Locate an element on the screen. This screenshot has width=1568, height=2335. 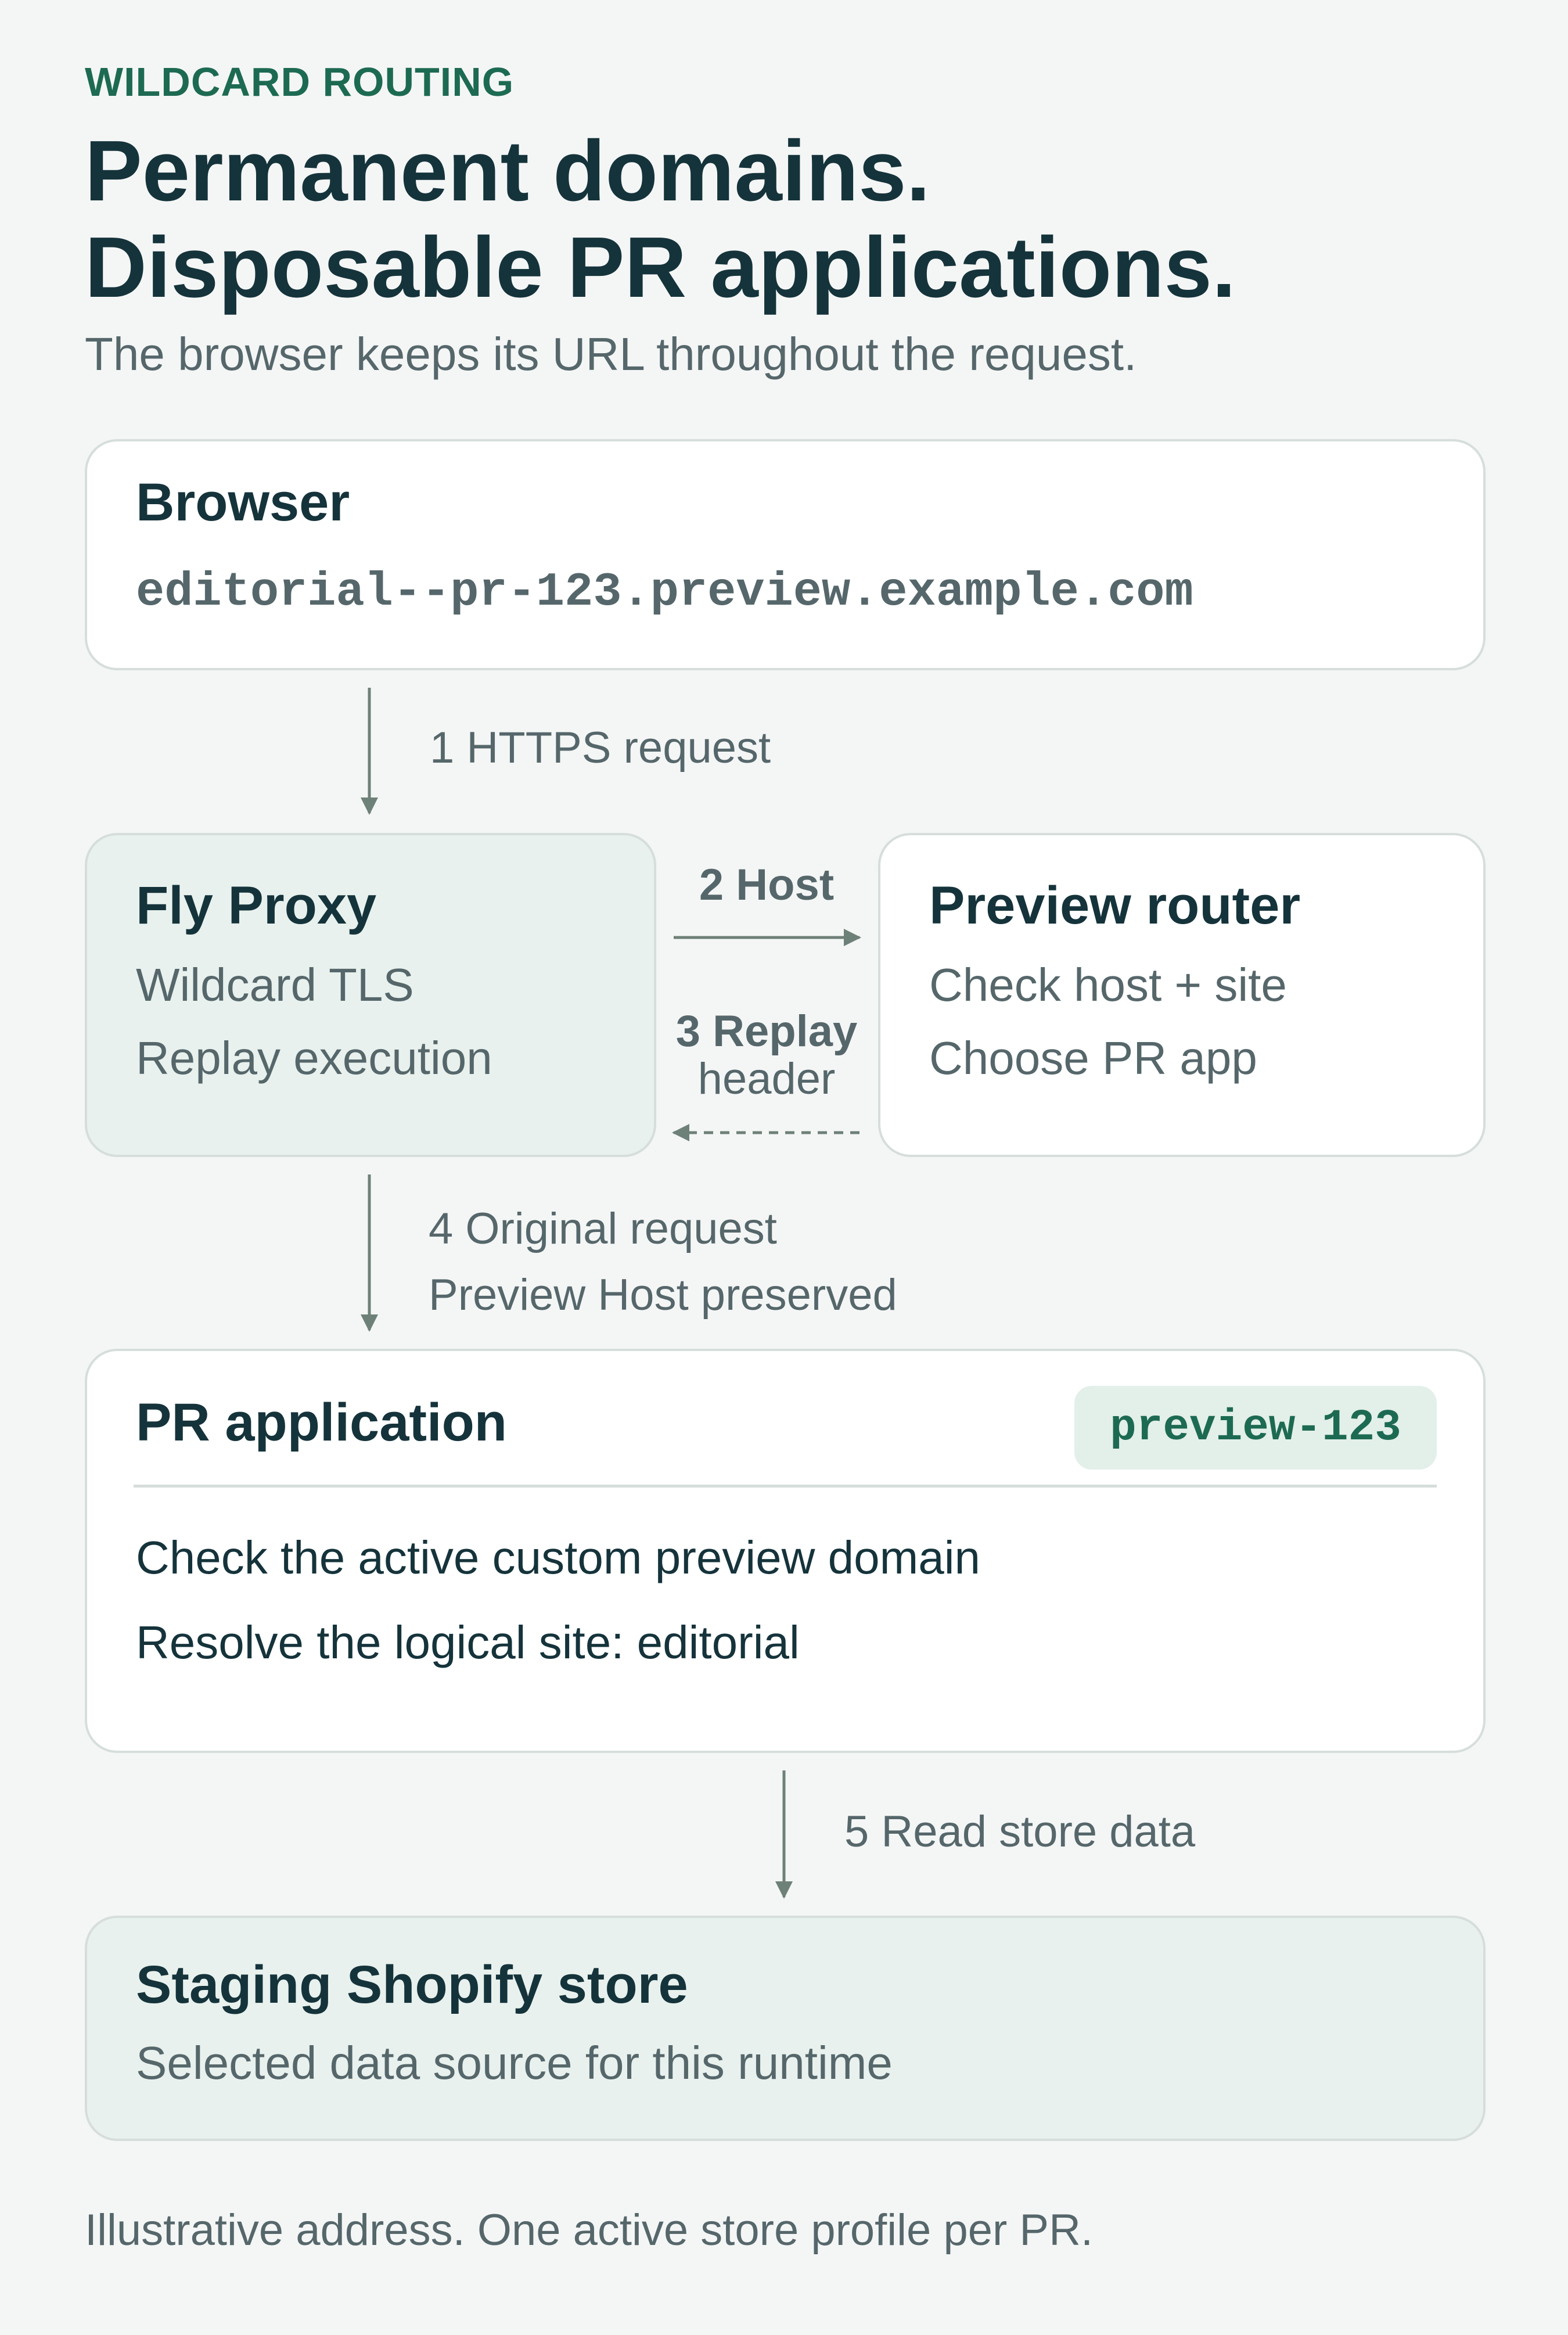
step-1-label: 1 HTTPS request is located at coordinates (601, 748).